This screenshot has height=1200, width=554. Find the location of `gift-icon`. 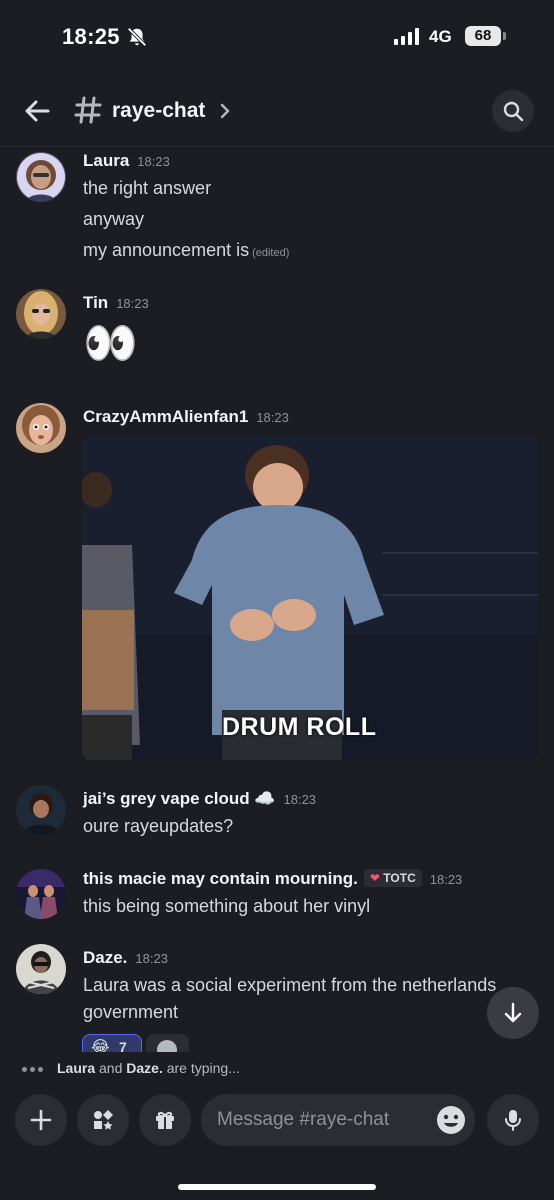

gift-icon is located at coordinates (165, 1120).